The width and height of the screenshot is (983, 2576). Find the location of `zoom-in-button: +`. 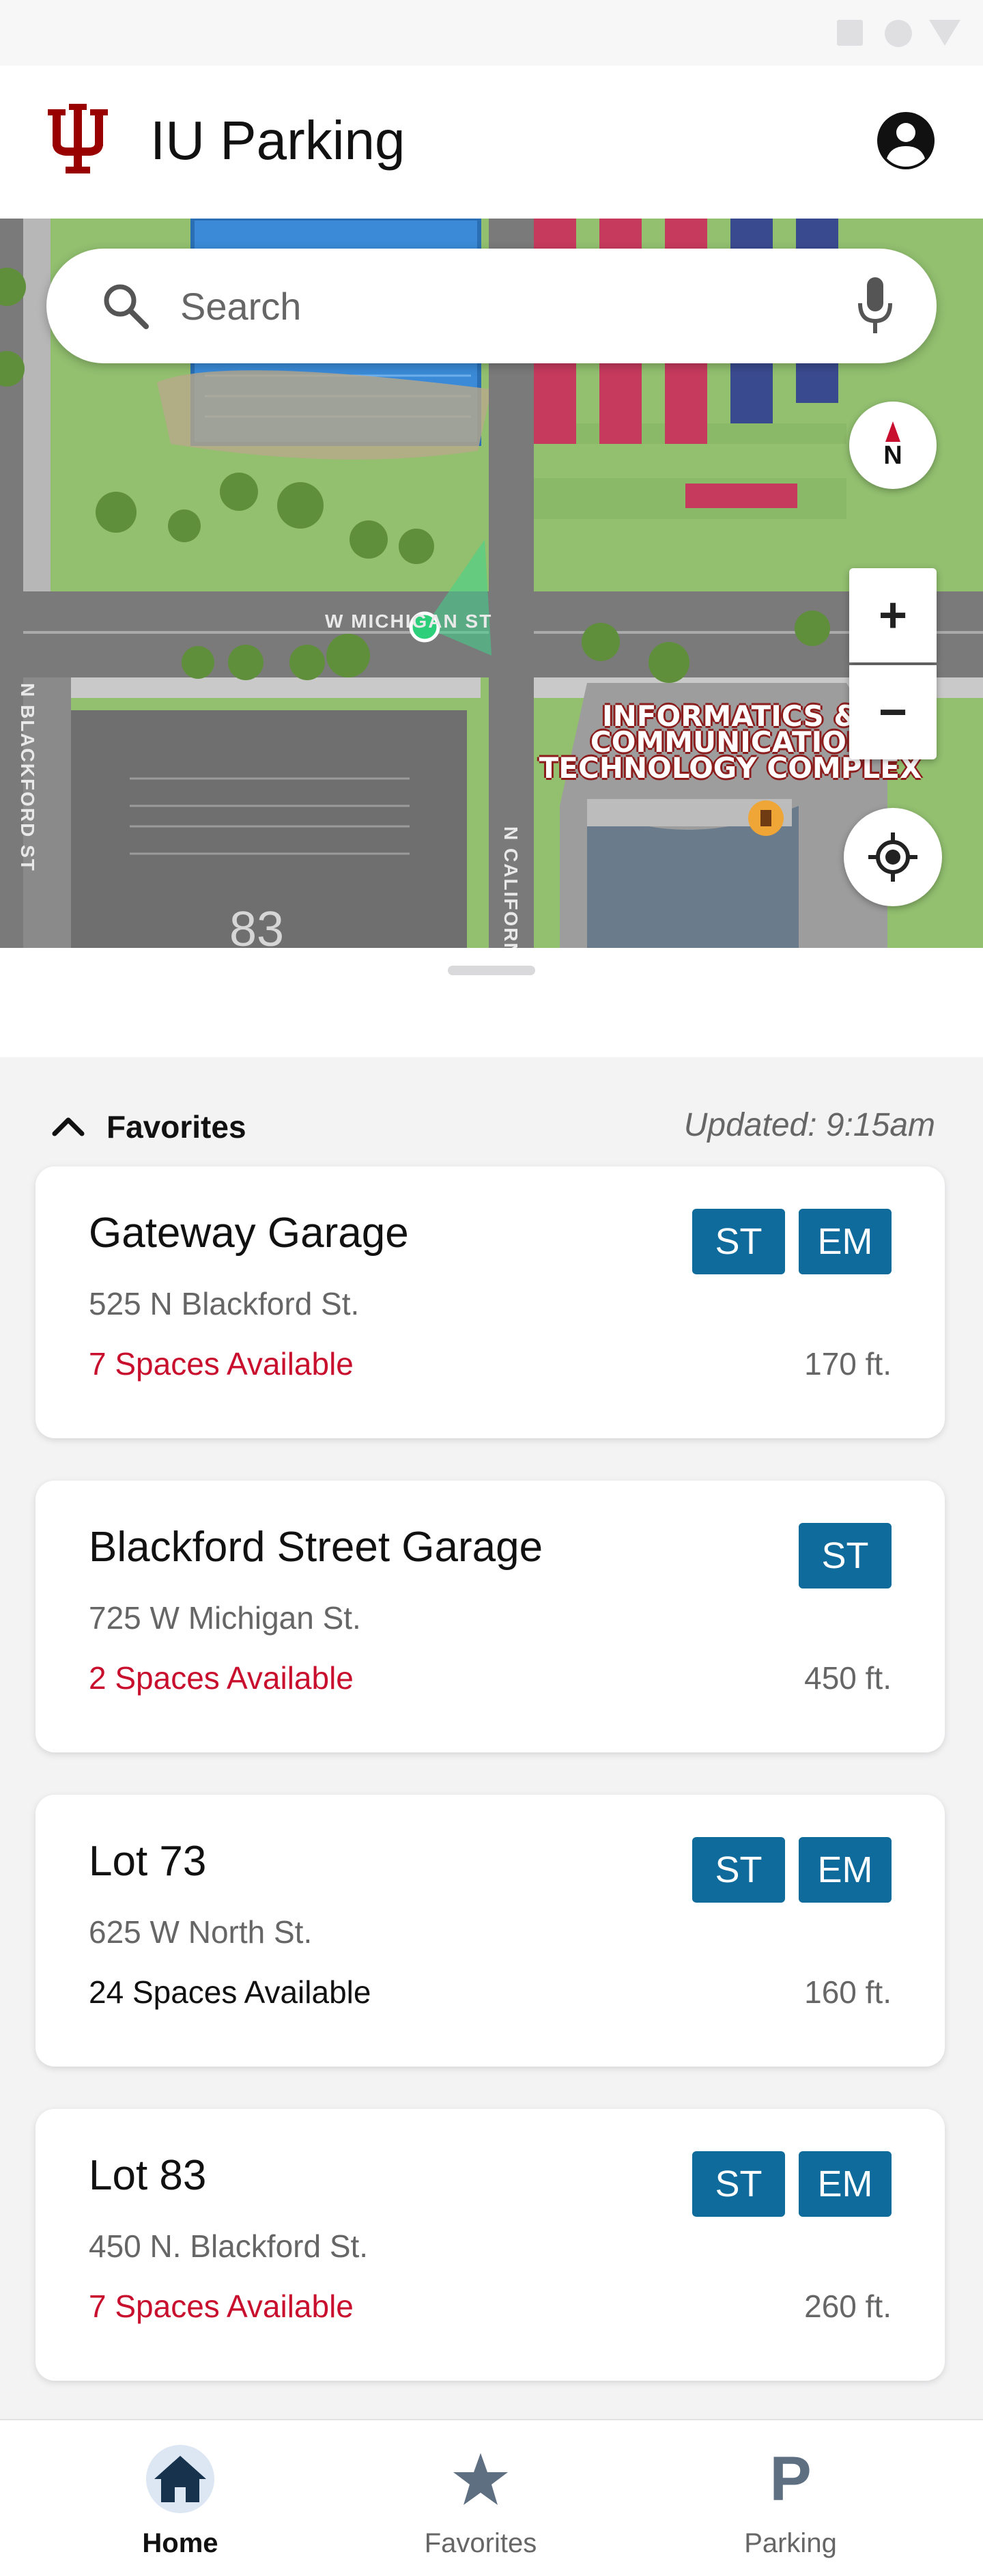

zoom-in-button: + is located at coordinates (893, 615).